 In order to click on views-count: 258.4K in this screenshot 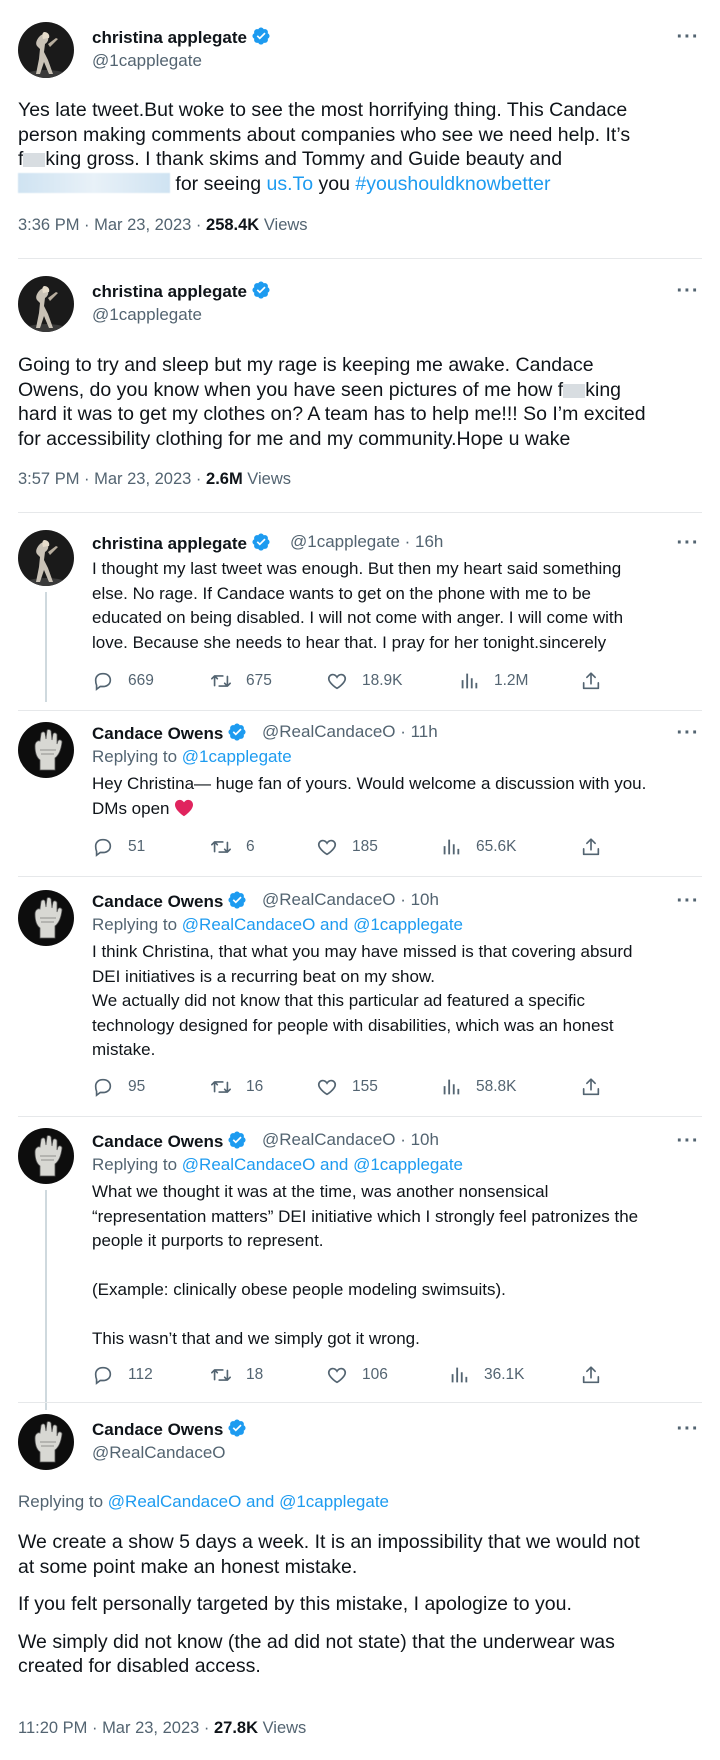, I will do `click(233, 225)`.